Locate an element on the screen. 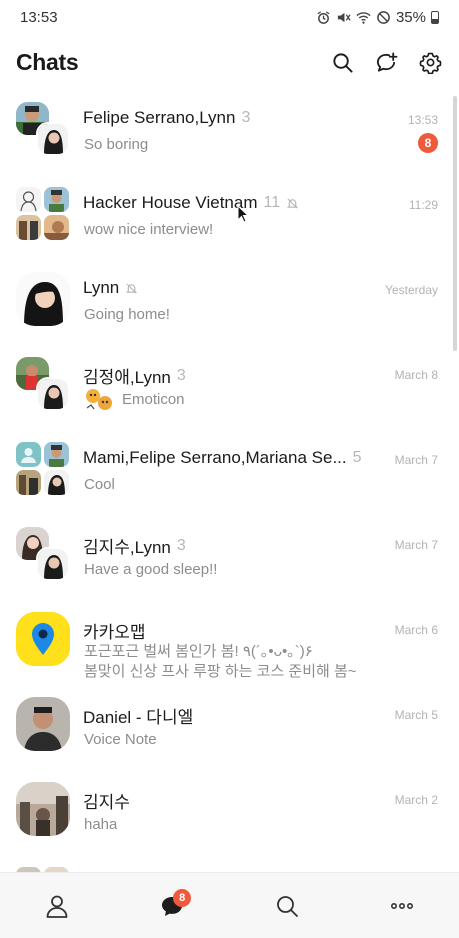  last-message-time: March 5 is located at coordinates (416, 715).